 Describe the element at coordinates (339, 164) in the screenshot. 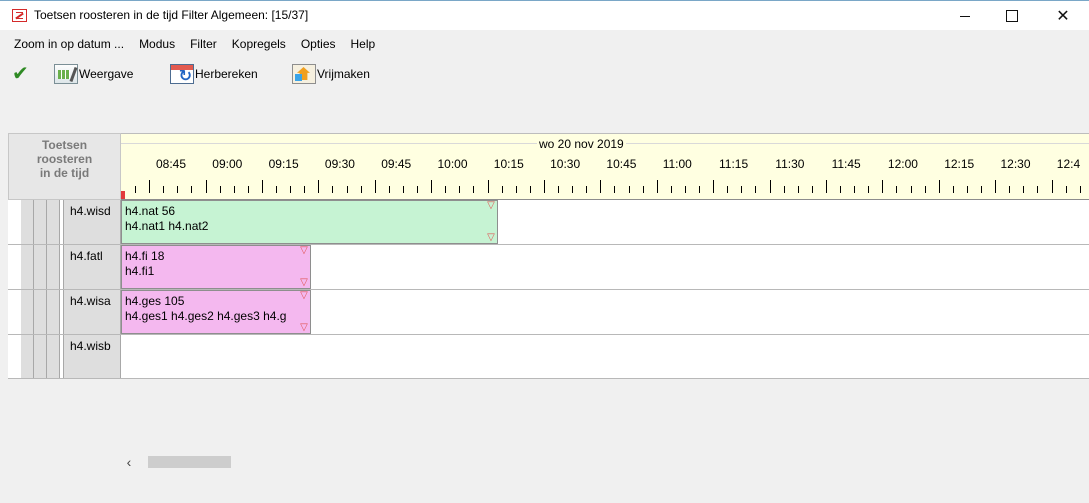

I see `time-label: 09:30` at that location.